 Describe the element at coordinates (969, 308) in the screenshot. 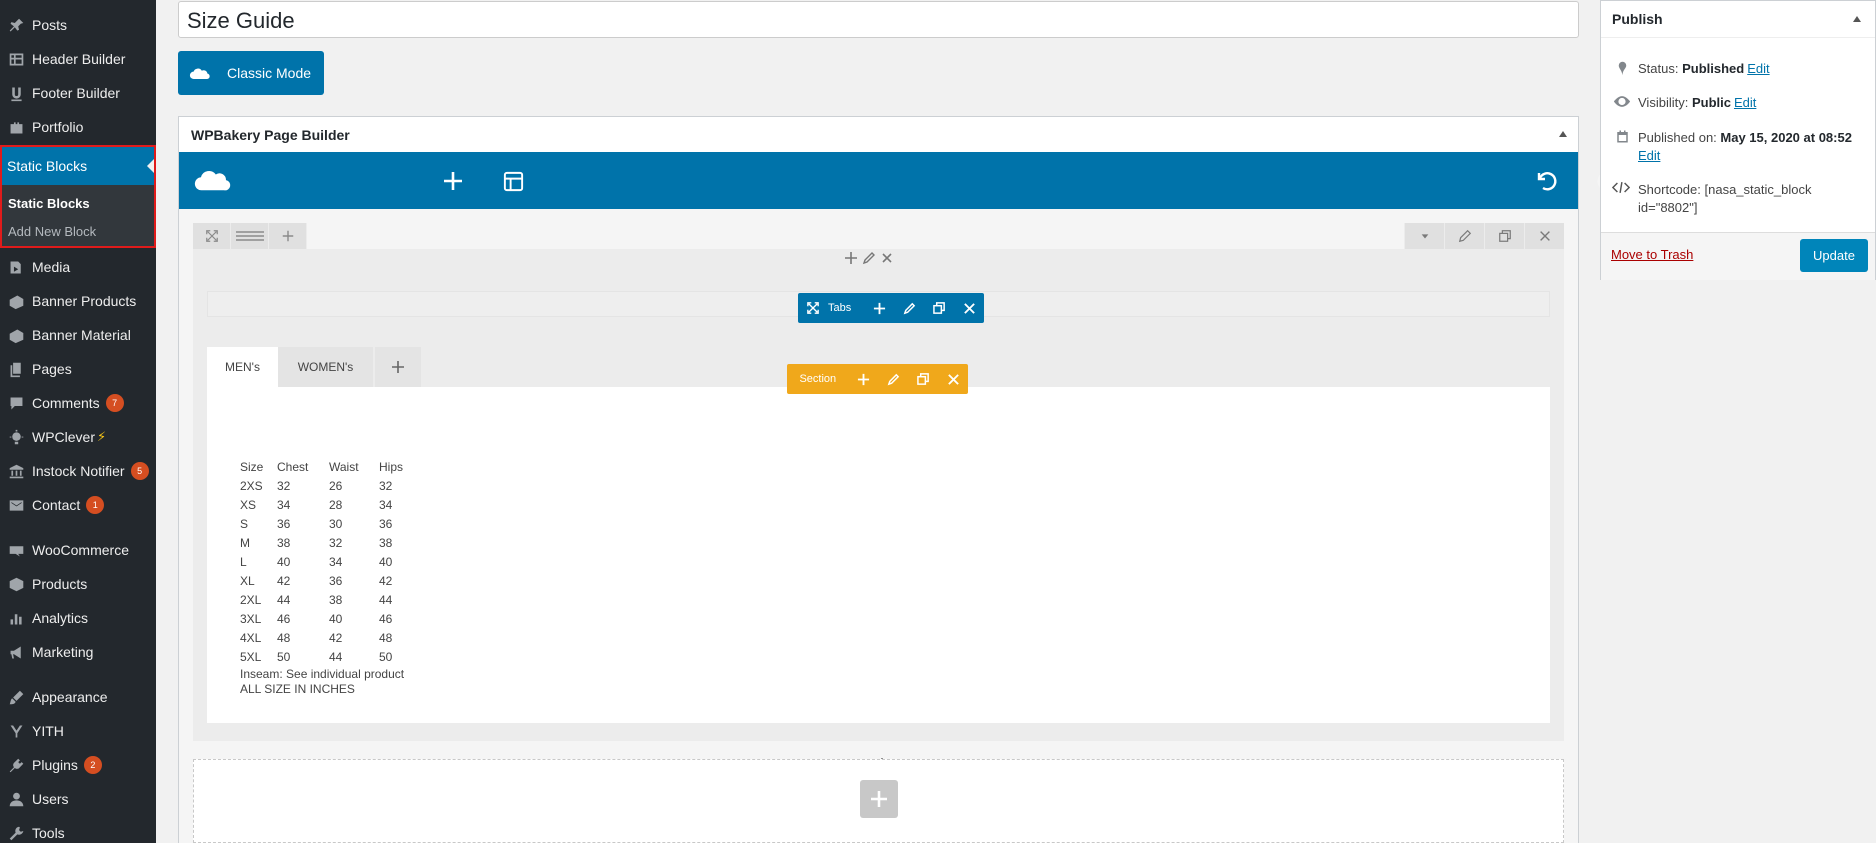

I see `tabs-delete-icon` at that location.